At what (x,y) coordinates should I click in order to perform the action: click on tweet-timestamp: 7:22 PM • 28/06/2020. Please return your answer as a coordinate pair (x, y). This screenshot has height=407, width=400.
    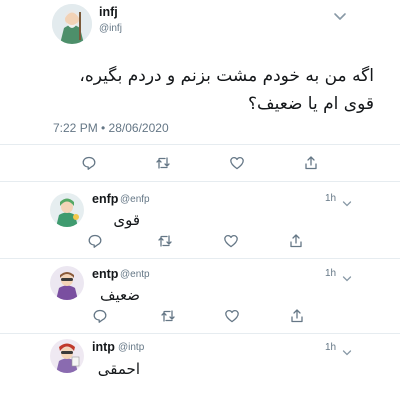
    Looking at the image, I should click on (111, 128).